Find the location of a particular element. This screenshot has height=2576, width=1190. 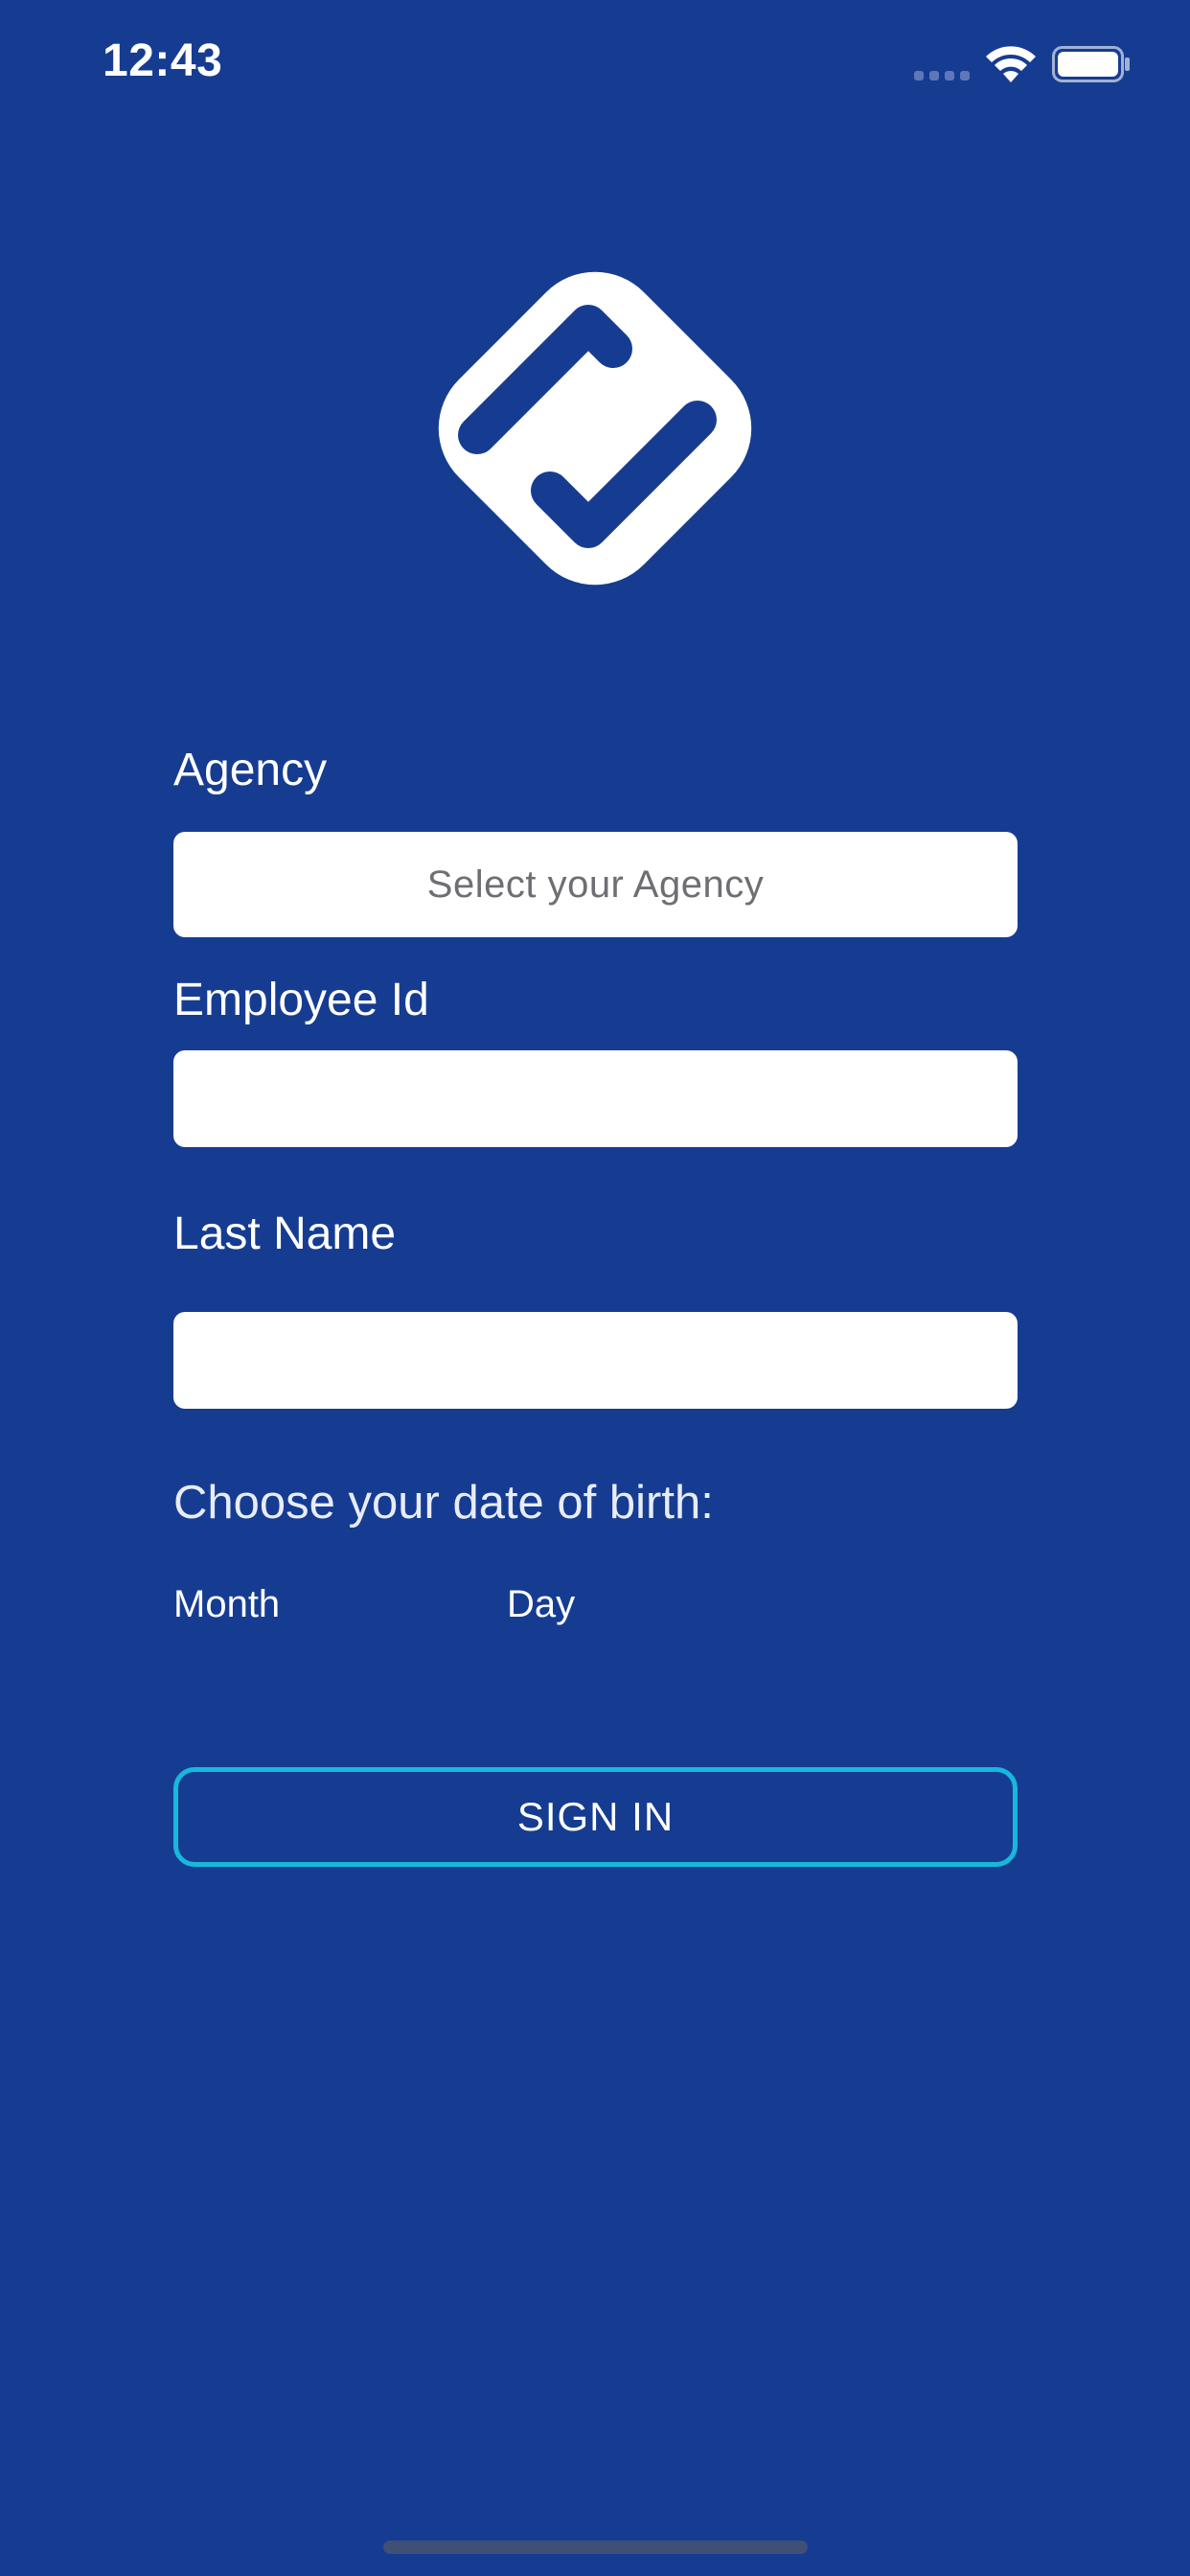

agency-placeholder: Select your Agency is located at coordinates (595, 884).